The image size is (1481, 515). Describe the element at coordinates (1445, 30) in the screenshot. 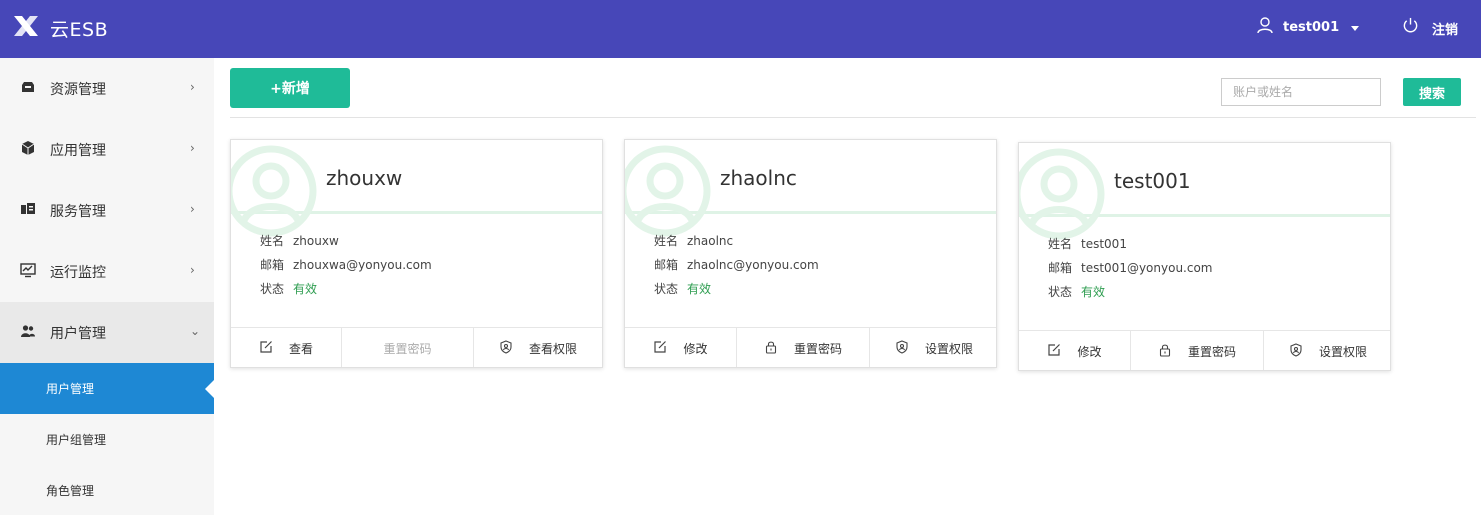

I see `logout-label: 注销` at that location.